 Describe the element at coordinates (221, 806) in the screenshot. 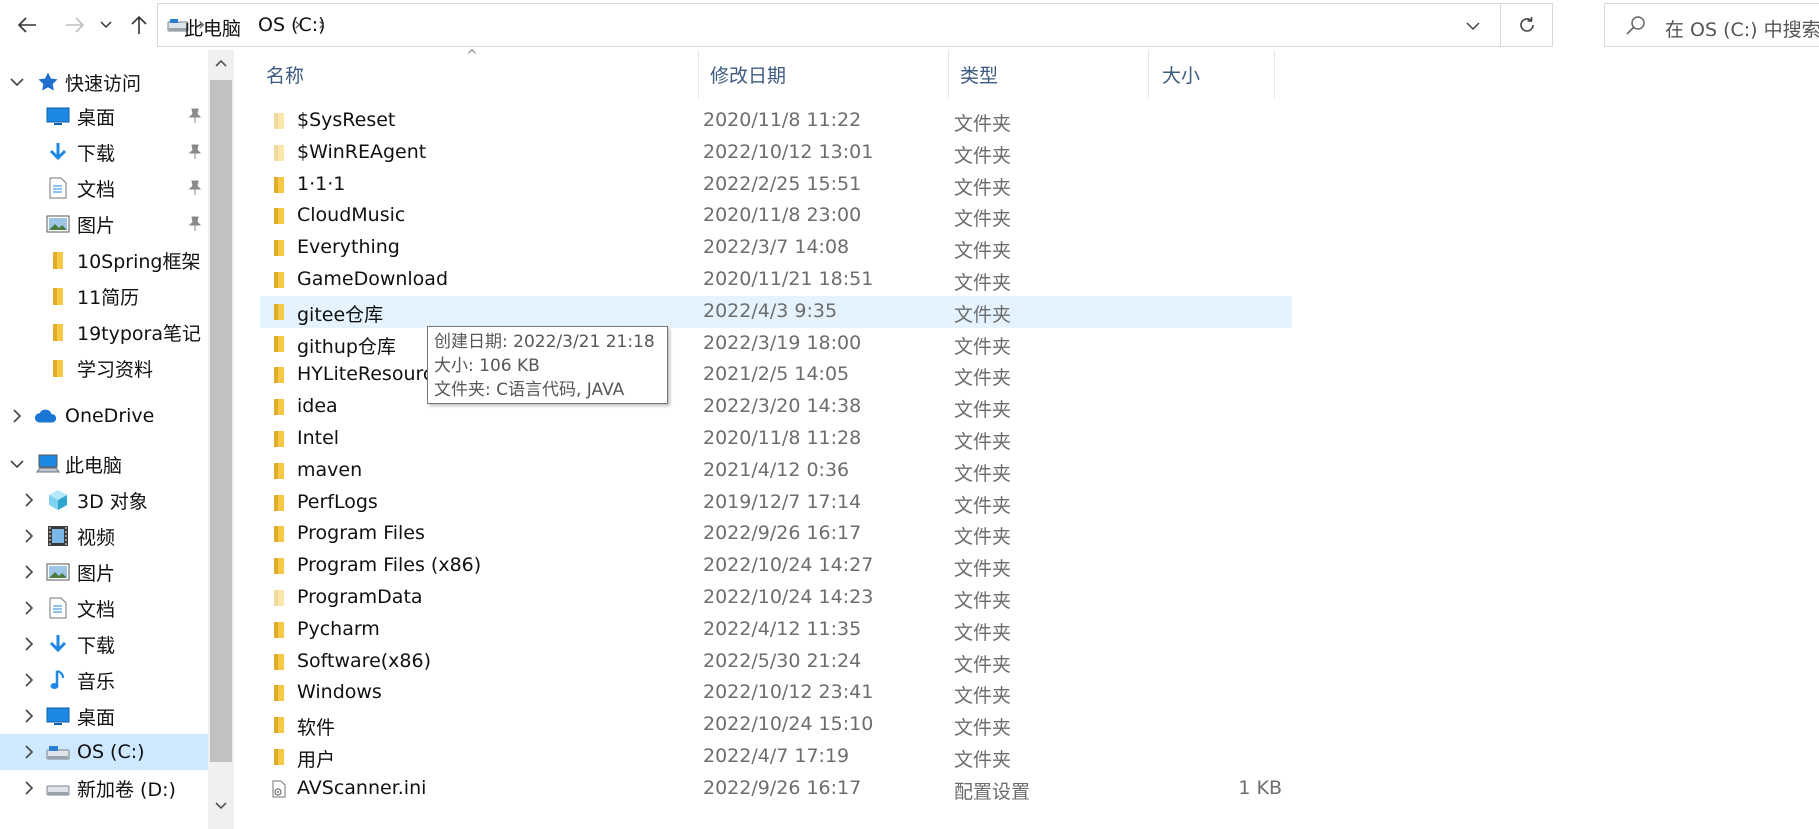

I see `scroll-down-button` at that location.